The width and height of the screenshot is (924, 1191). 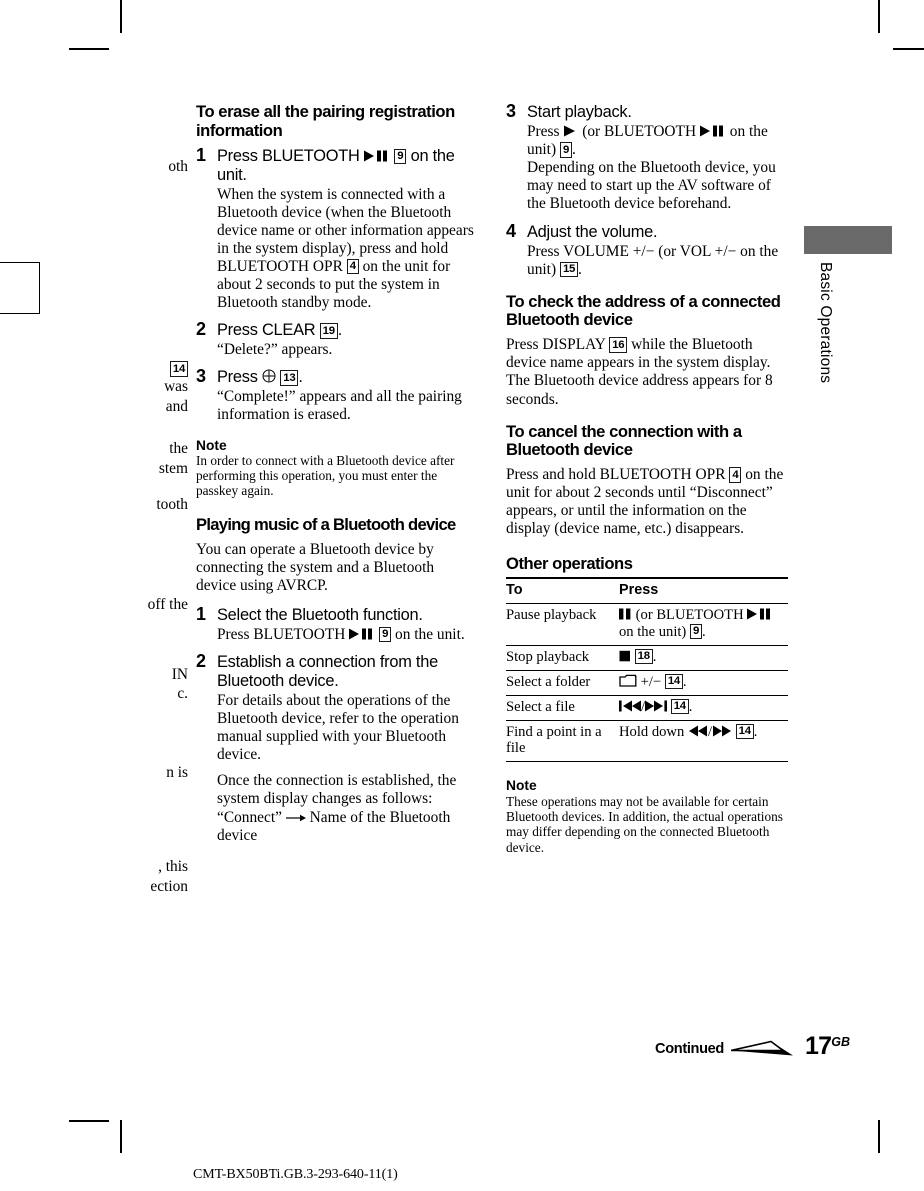 What do you see at coordinates (548, 681) in the screenshot?
I see `table-cell-to: Select a folder` at bounding box center [548, 681].